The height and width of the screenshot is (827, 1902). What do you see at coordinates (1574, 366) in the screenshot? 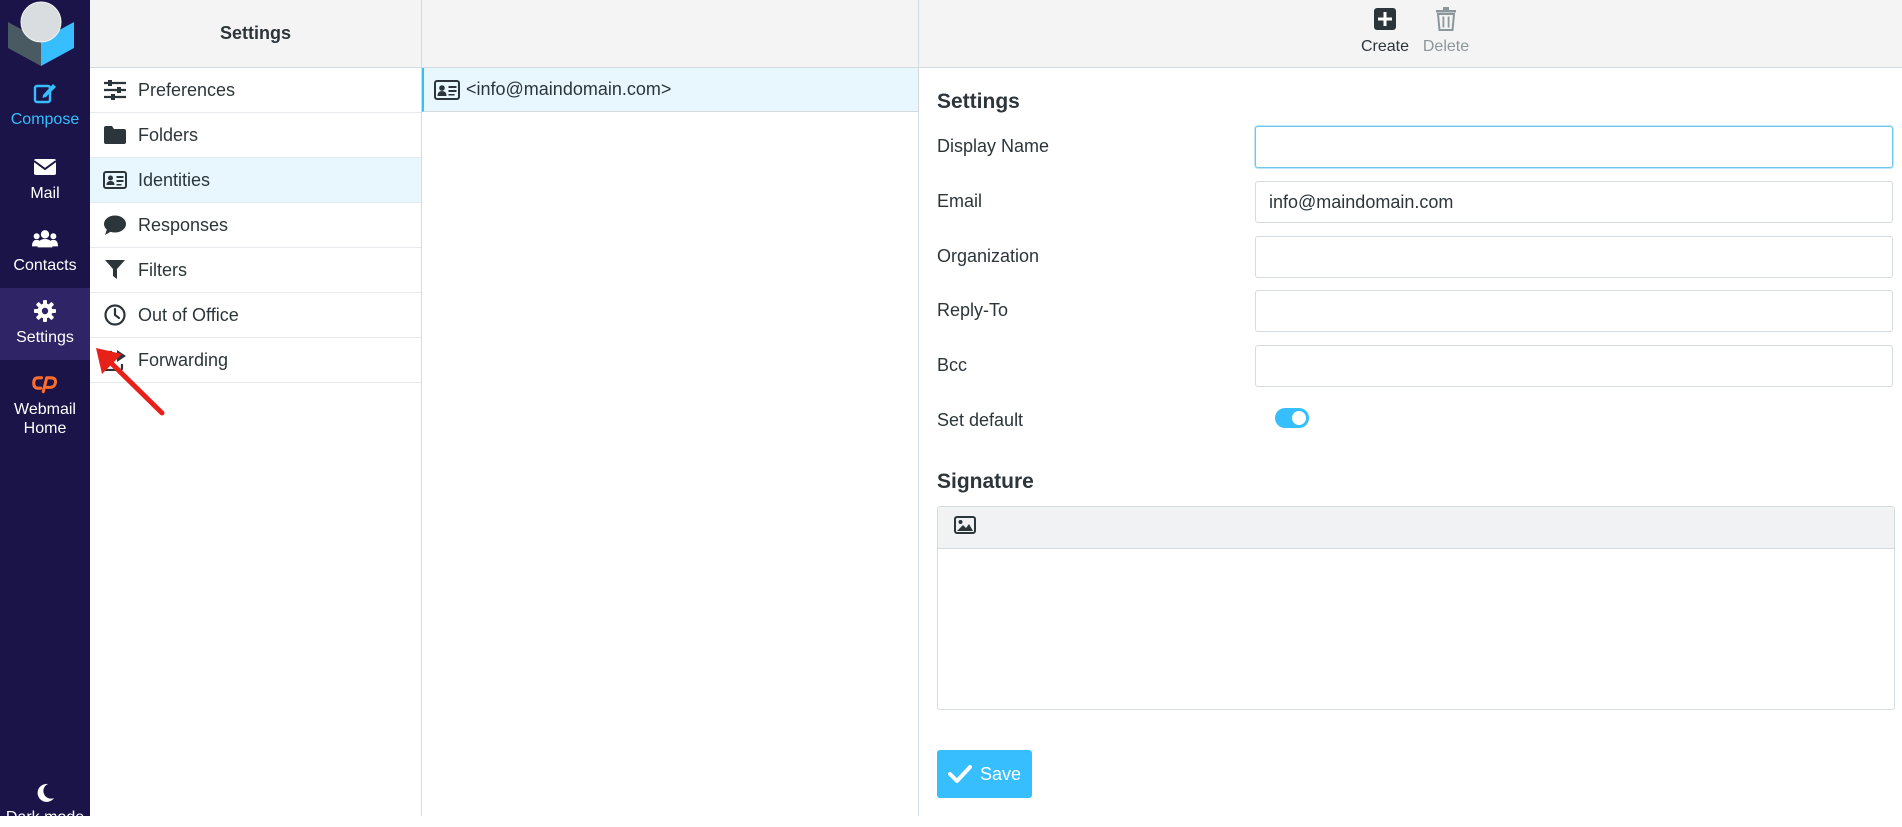
I see `bcc-input` at bounding box center [1574, 366].